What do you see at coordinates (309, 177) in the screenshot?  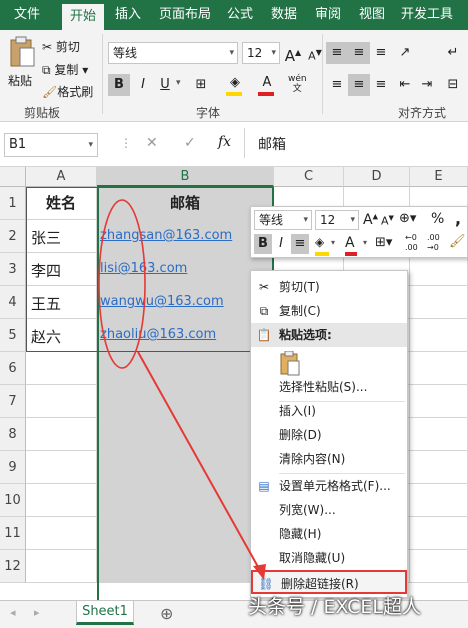 I see `column-header-c: C` at bounding box center [309, 177].